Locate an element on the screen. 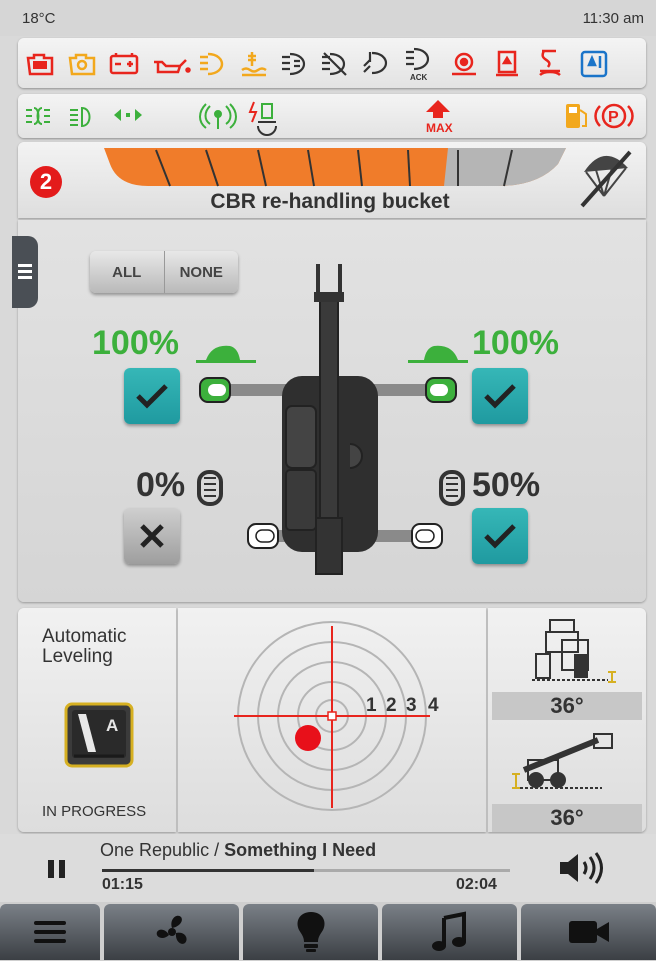 This screenshot has height=961, width=656. hydraulic-temperature-icon is located at coordinates (594, 64).